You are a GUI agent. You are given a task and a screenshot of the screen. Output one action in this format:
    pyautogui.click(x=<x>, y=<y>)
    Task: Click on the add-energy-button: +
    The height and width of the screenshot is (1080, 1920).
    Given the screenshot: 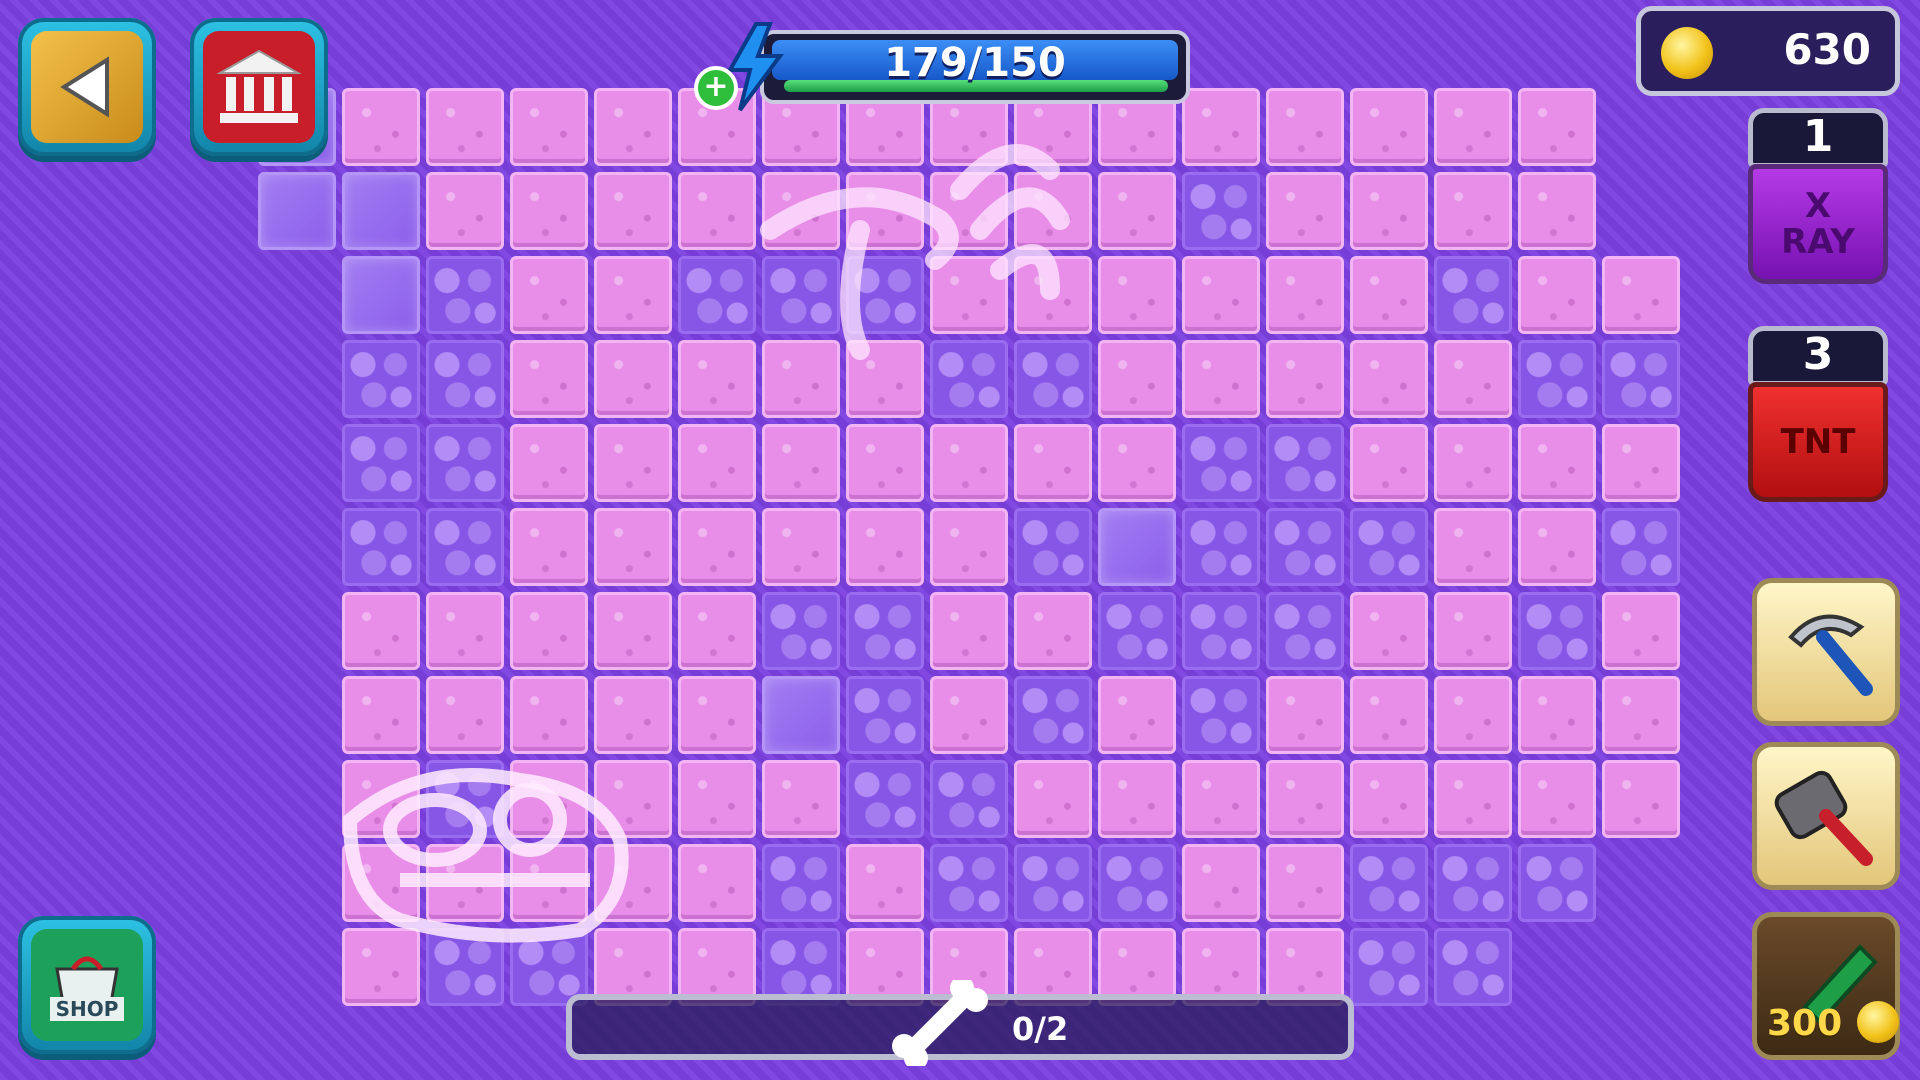 What is the action you would take?
    pyautogui.click(x=716, y=88)
    